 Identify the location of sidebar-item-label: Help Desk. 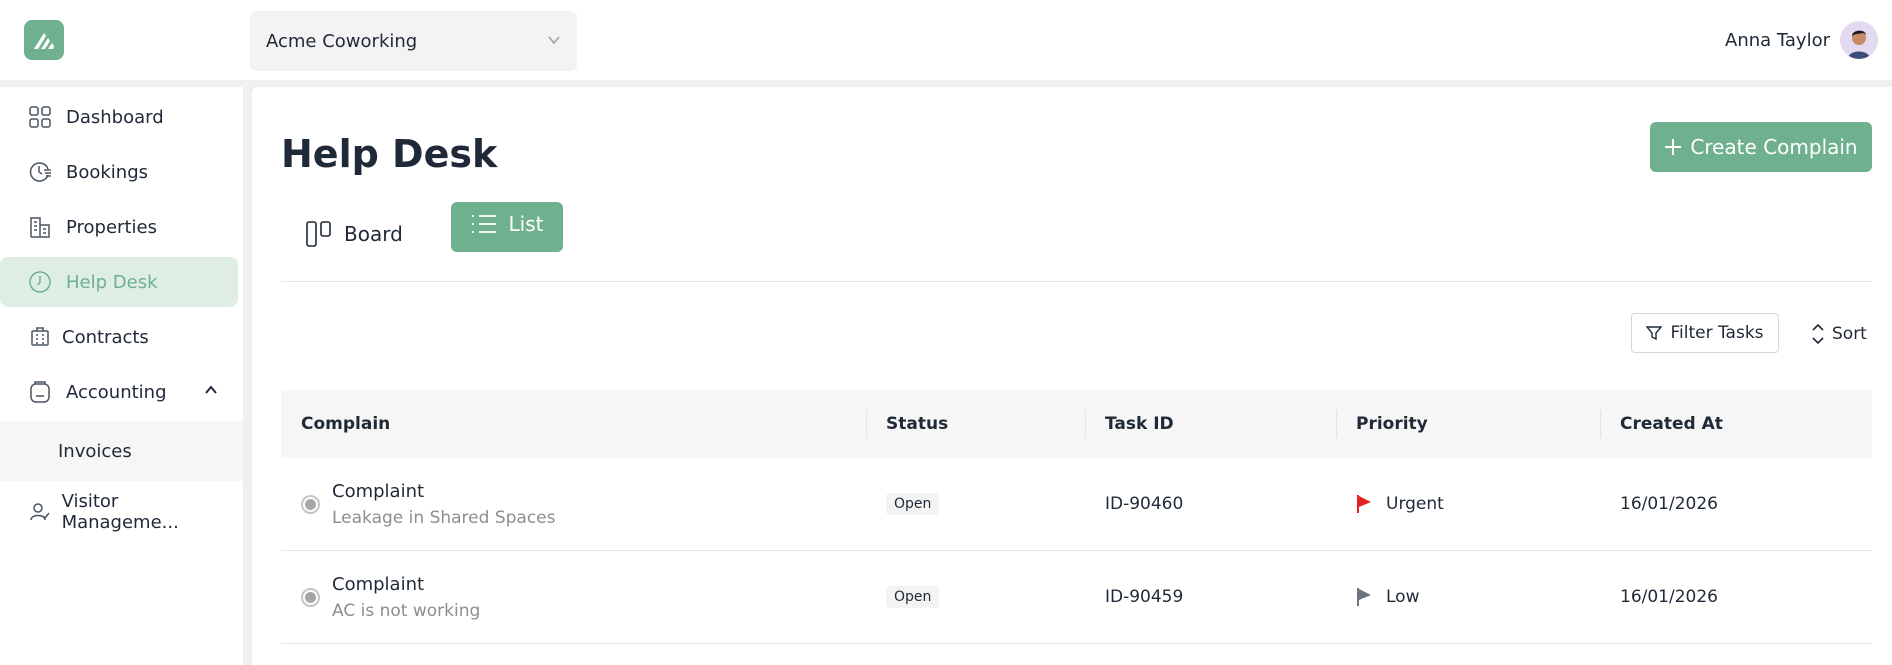
(112, 282).